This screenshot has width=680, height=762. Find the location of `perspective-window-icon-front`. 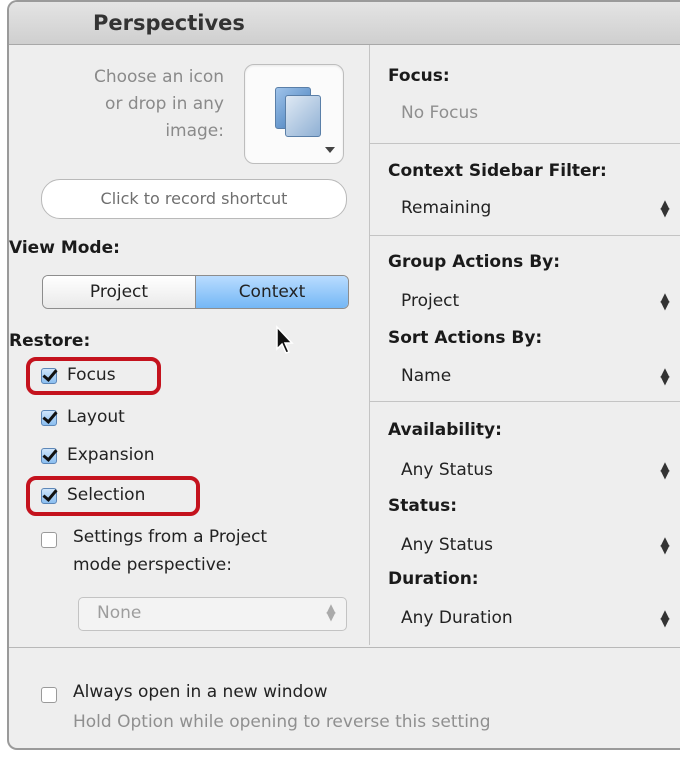

perspective-window-icon-front is located at coordinates (303, 116).